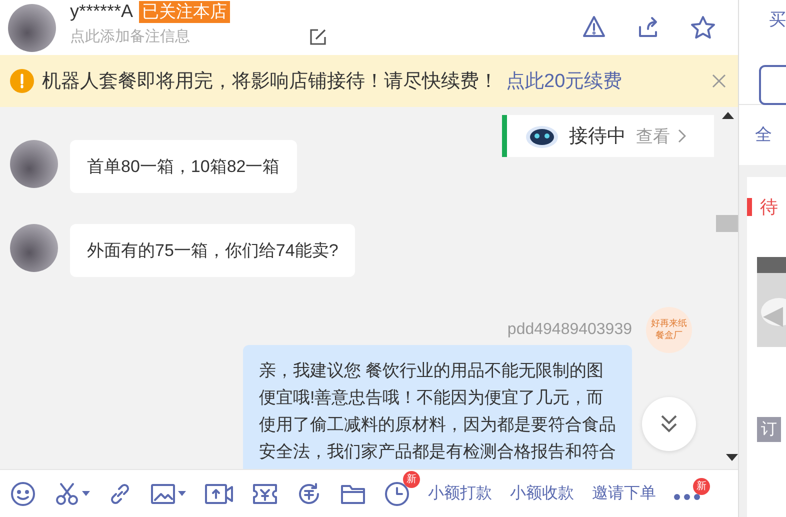 The height and width of the screenshot is (517, 786). I want to click on scroll-up-icon, so click(728, 115).